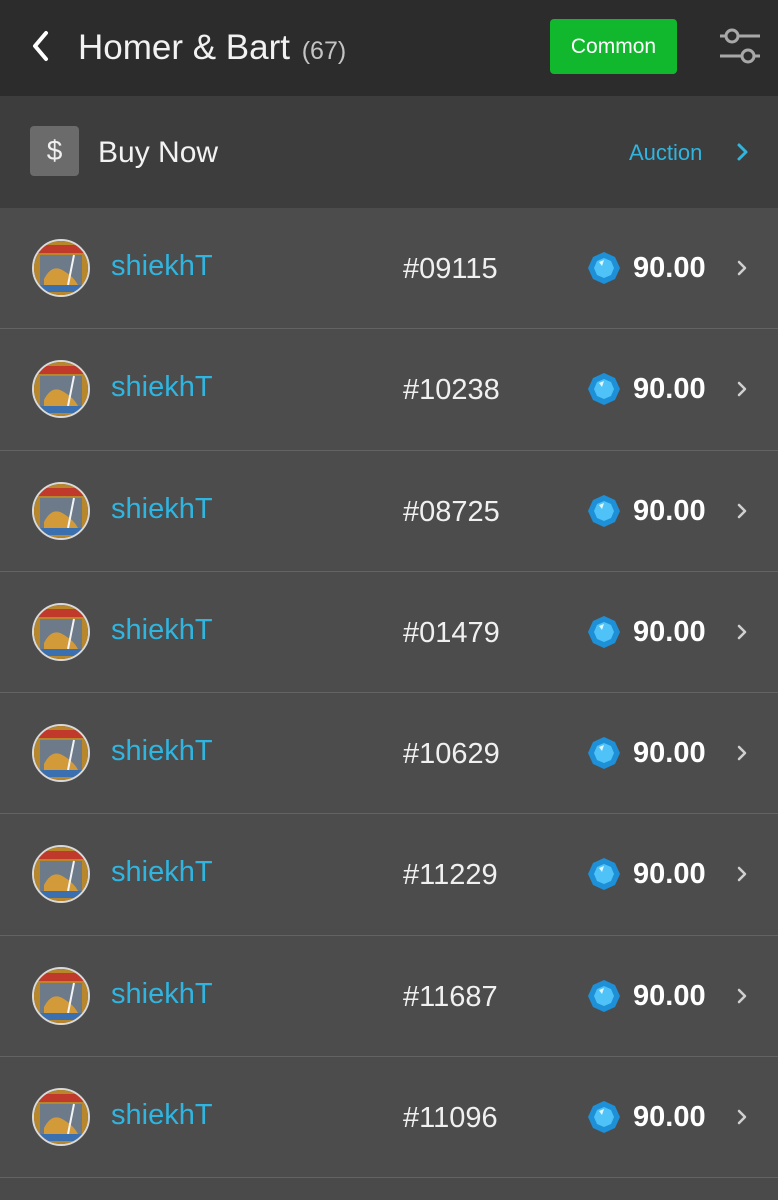 The height and width of the screenshot is (1200, 778). What do you see at coordinates (324, 51) in the screenshot?
I see `listing-count: (67)` at bounding box center [324, 51].